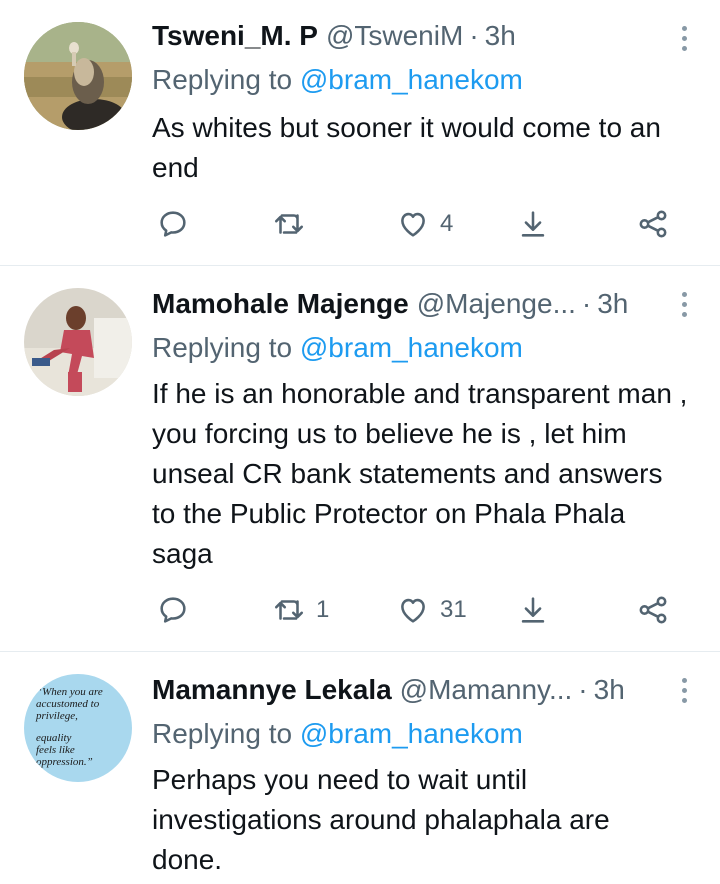 Image resolution: width=720 pixels, height=884 pixels. Describe the element at coordinates (68, 704) in the screenshot. I see `quote-line: accustomed to` at that location.